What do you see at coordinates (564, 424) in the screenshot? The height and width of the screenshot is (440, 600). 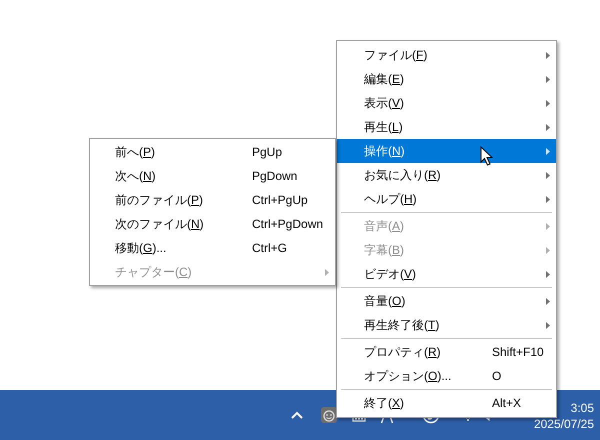 I see `clock-date: 2025/07/25` at bounding box center [564, 424].